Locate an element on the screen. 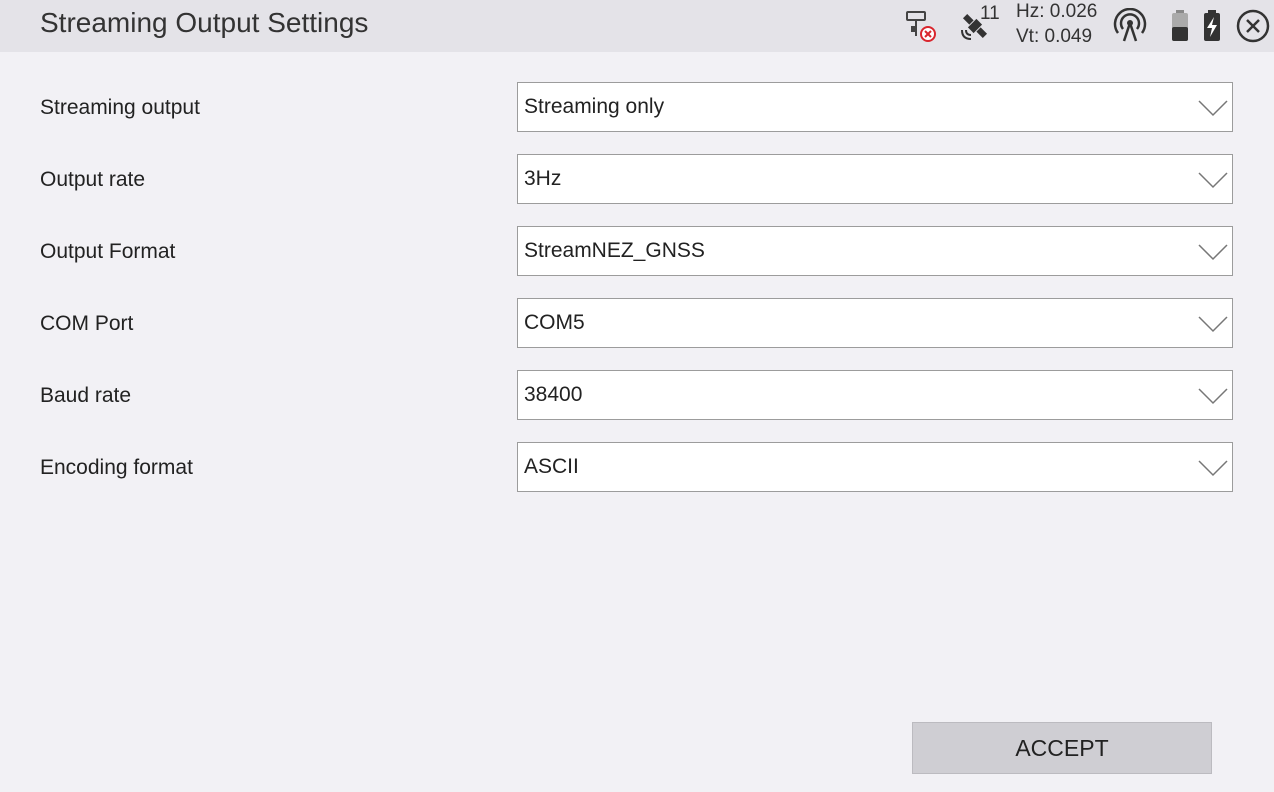 The height and width of the screenshot is (792, 1274). select-value: COM5 is located at coordinates (554, 322).